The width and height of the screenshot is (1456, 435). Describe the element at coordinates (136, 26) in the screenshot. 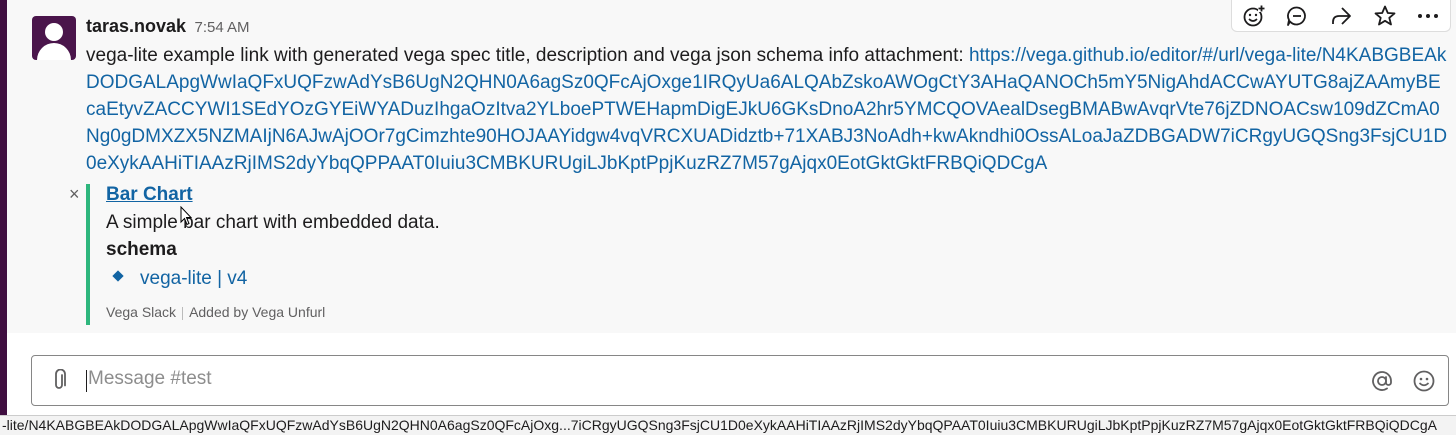

I see `username: taras.novak` at that location.